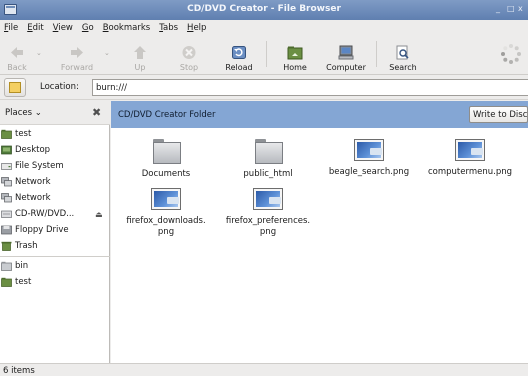 The height and width of the screenshot is (376, 528). Describe the element at coordinates (295, 55) in the screenshot. I see `home-button: Home` at that location.